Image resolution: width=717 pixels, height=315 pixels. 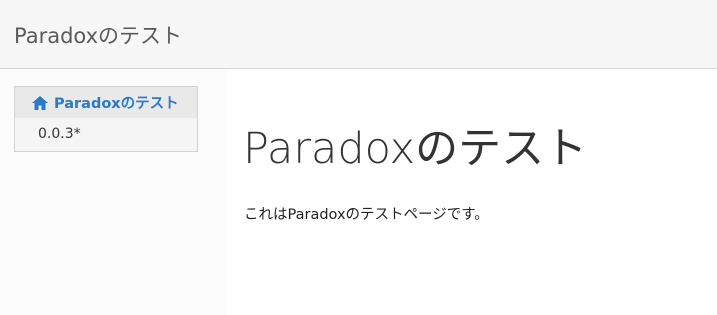 What do you see at coordinates (106, 119) in the screenshot?
I see `sidebar-nav: Paradoxのテスト 0.0.3*` at bounding box center [106, 119].